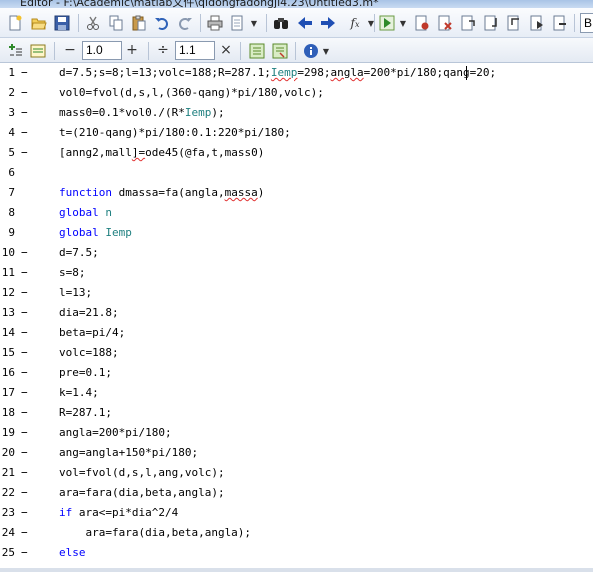 The height and width of the screenshot is (572, 593). I want to click on step-button, so click(468, 23).